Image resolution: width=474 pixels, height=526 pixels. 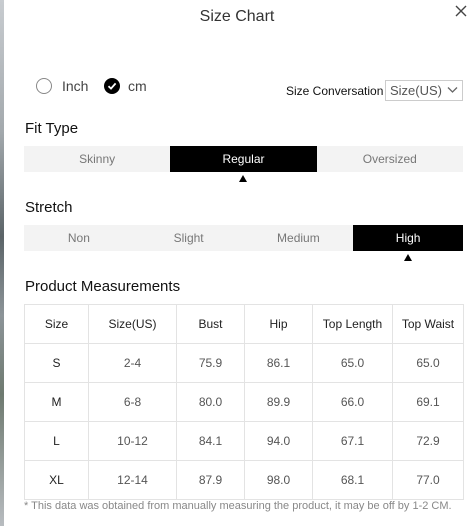 I want to click on check-icon, so click(x=112, y=86).